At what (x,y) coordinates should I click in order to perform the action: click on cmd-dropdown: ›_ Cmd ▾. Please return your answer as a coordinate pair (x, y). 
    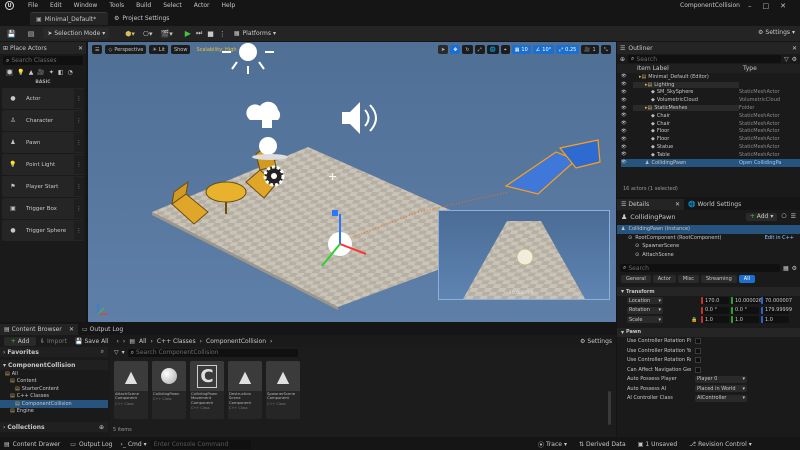
    Looking at the image, I should click on (133, 444).